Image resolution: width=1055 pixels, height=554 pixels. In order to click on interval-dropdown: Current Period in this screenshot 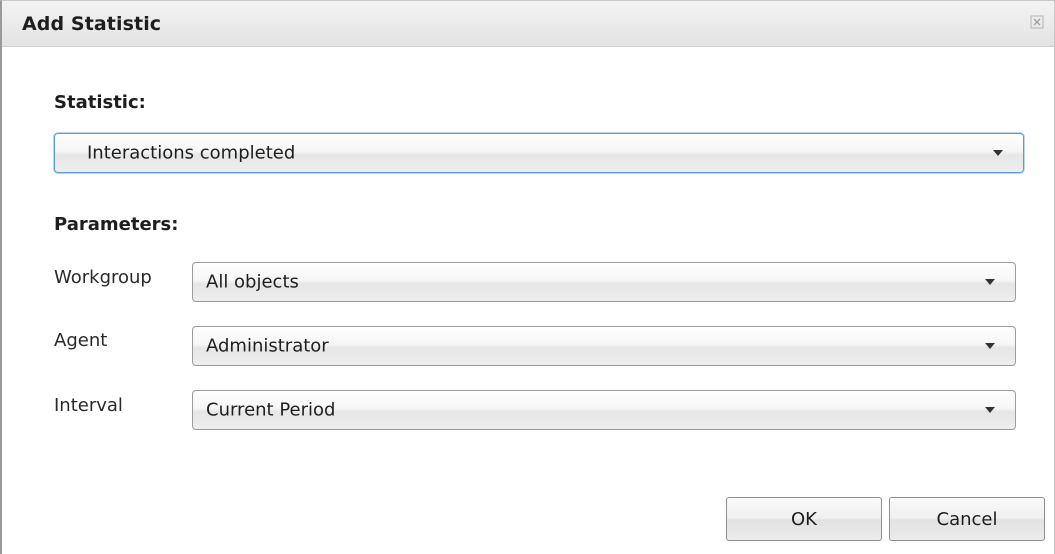, I will do `click(604, 410)`.